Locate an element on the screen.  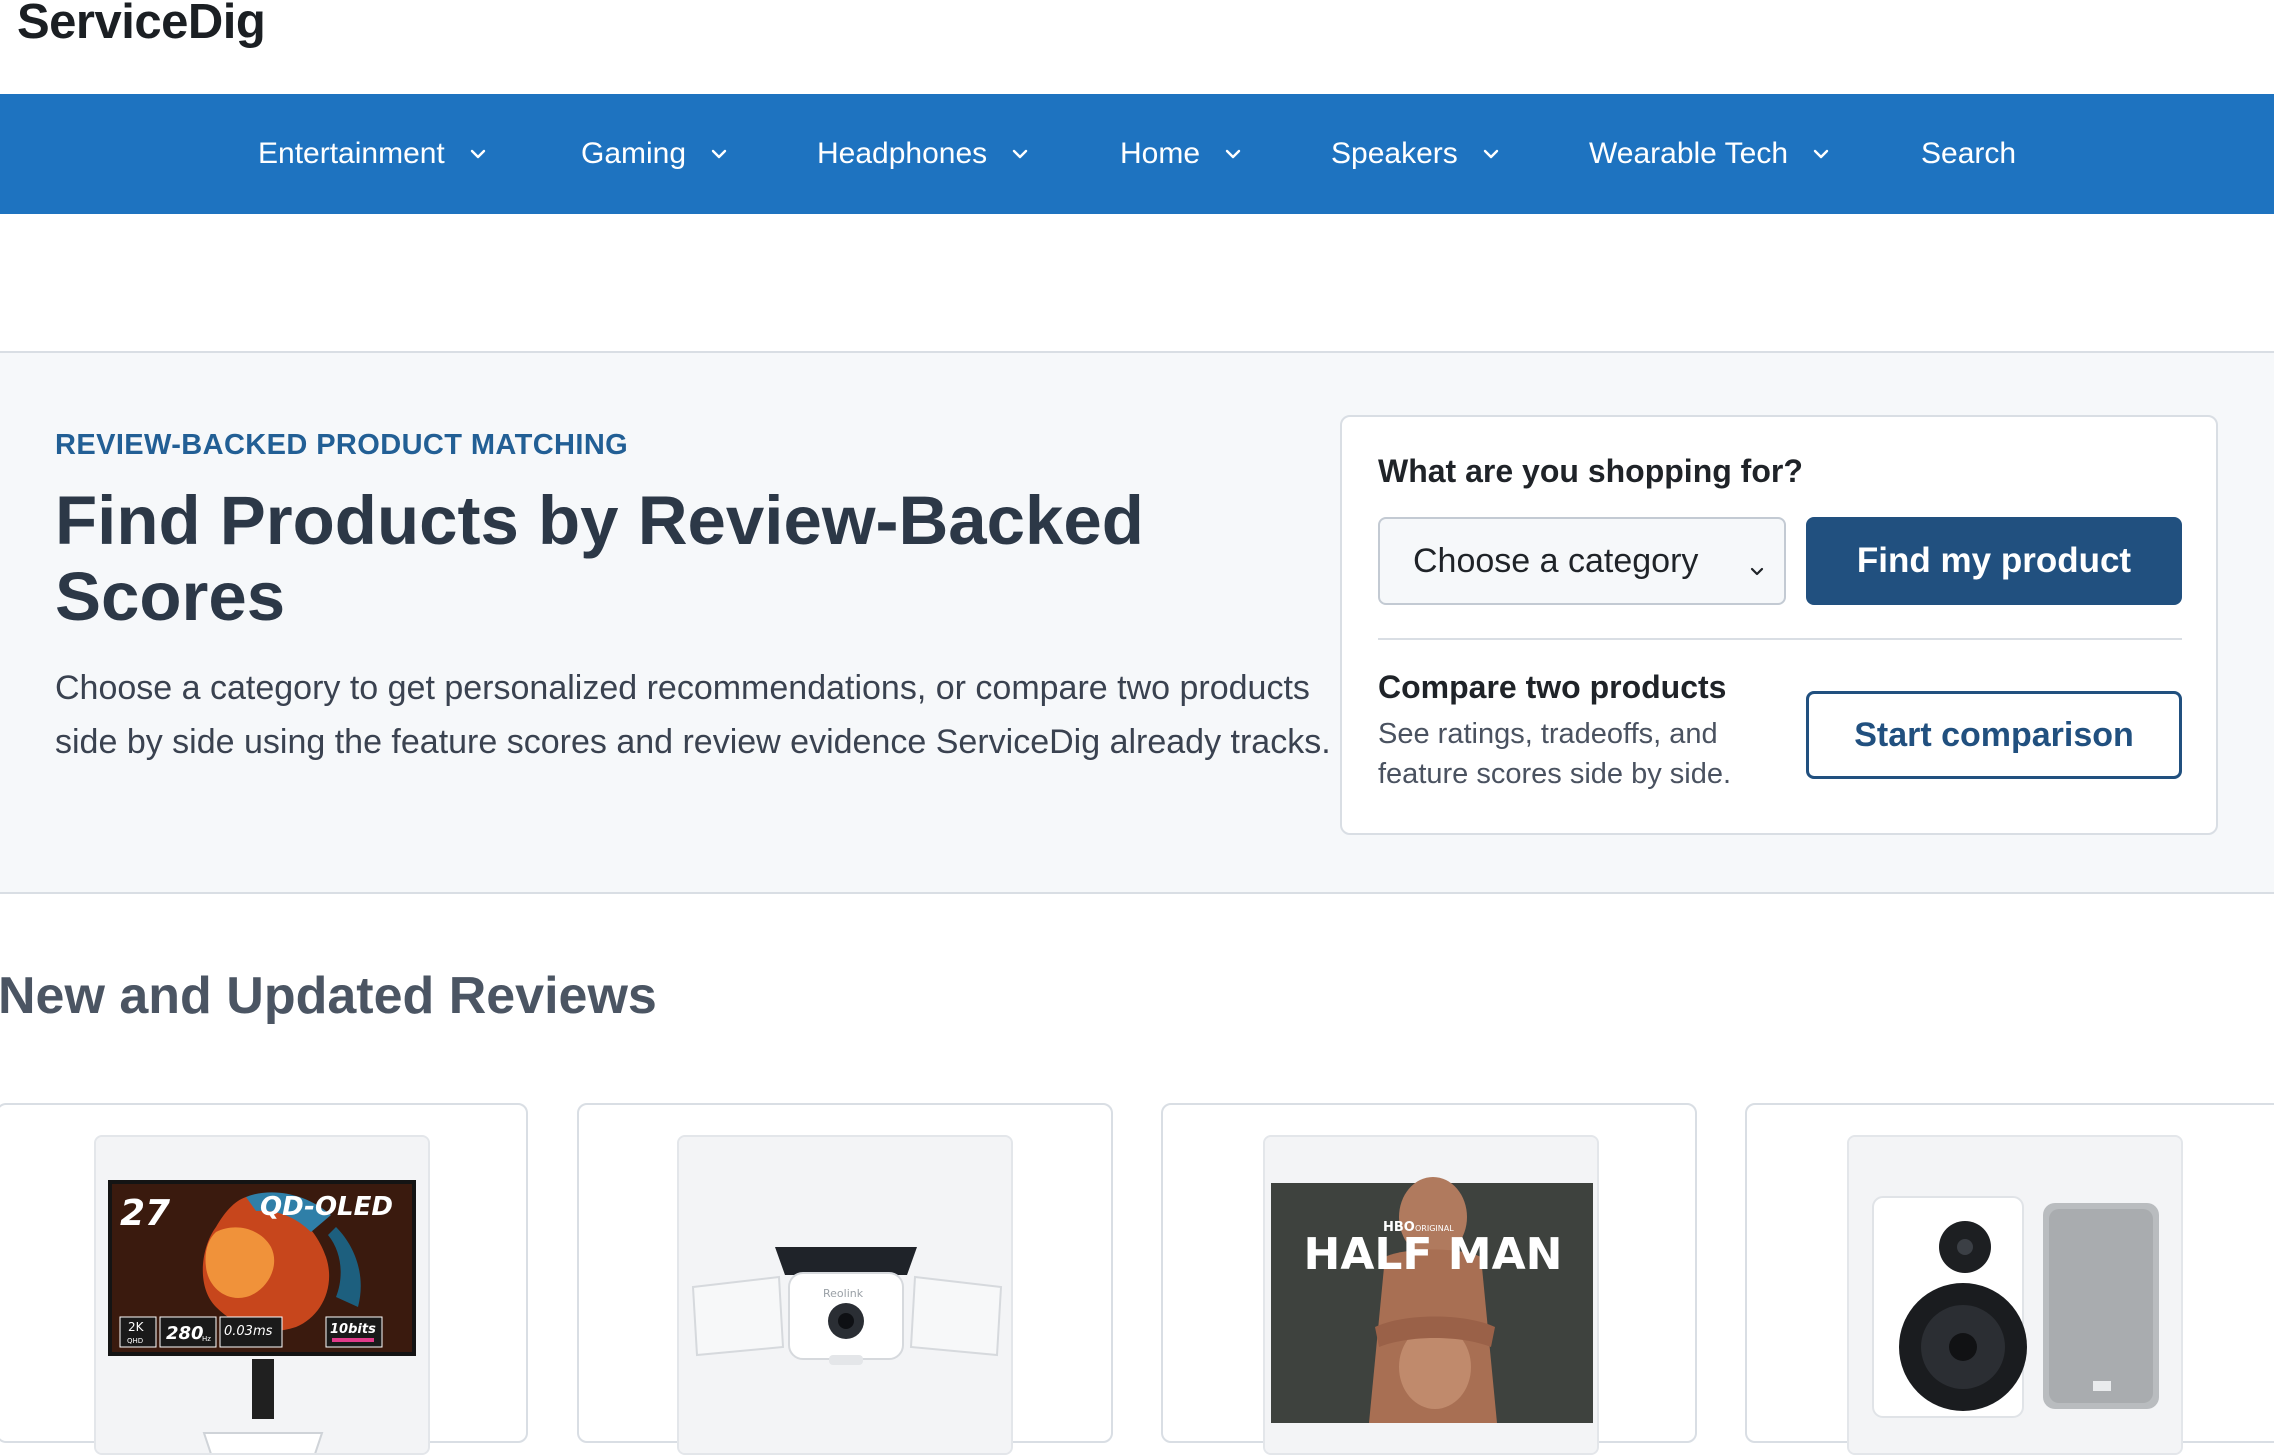
product-image-half-man-poster: HBO ORIGINAL HALF MAN is located at coordinates (1431, 1295).